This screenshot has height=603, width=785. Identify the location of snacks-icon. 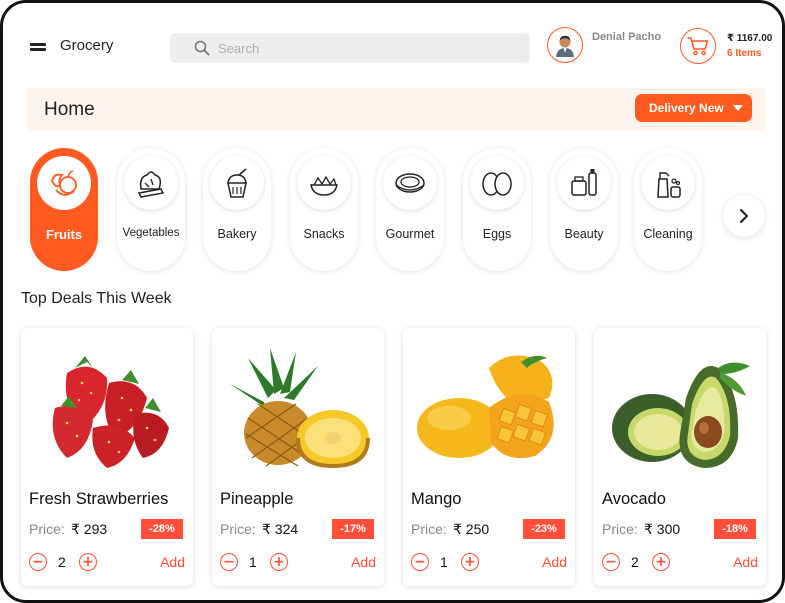
(324, 185).